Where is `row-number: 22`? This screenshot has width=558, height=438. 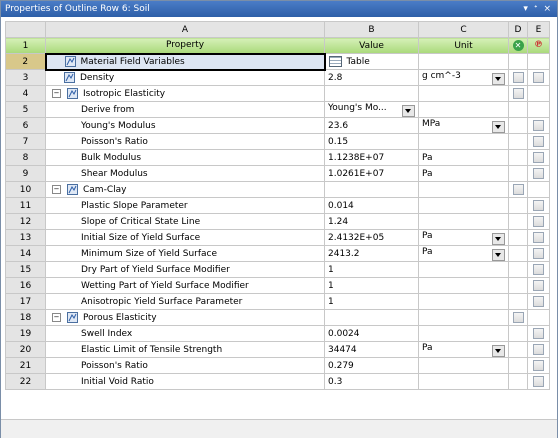 row-number: 22 is located at coordinates (25, 381).